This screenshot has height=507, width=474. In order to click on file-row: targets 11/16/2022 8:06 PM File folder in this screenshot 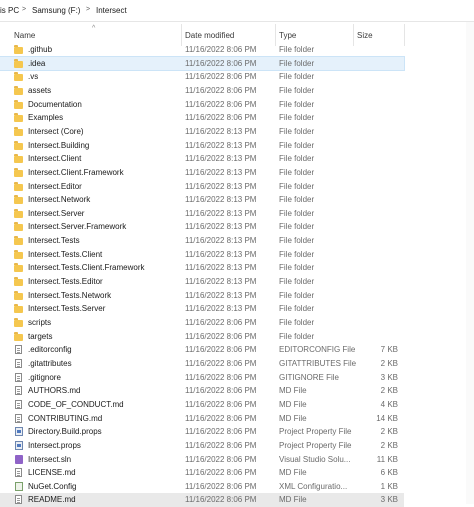, I will do `click(202, 337)`.